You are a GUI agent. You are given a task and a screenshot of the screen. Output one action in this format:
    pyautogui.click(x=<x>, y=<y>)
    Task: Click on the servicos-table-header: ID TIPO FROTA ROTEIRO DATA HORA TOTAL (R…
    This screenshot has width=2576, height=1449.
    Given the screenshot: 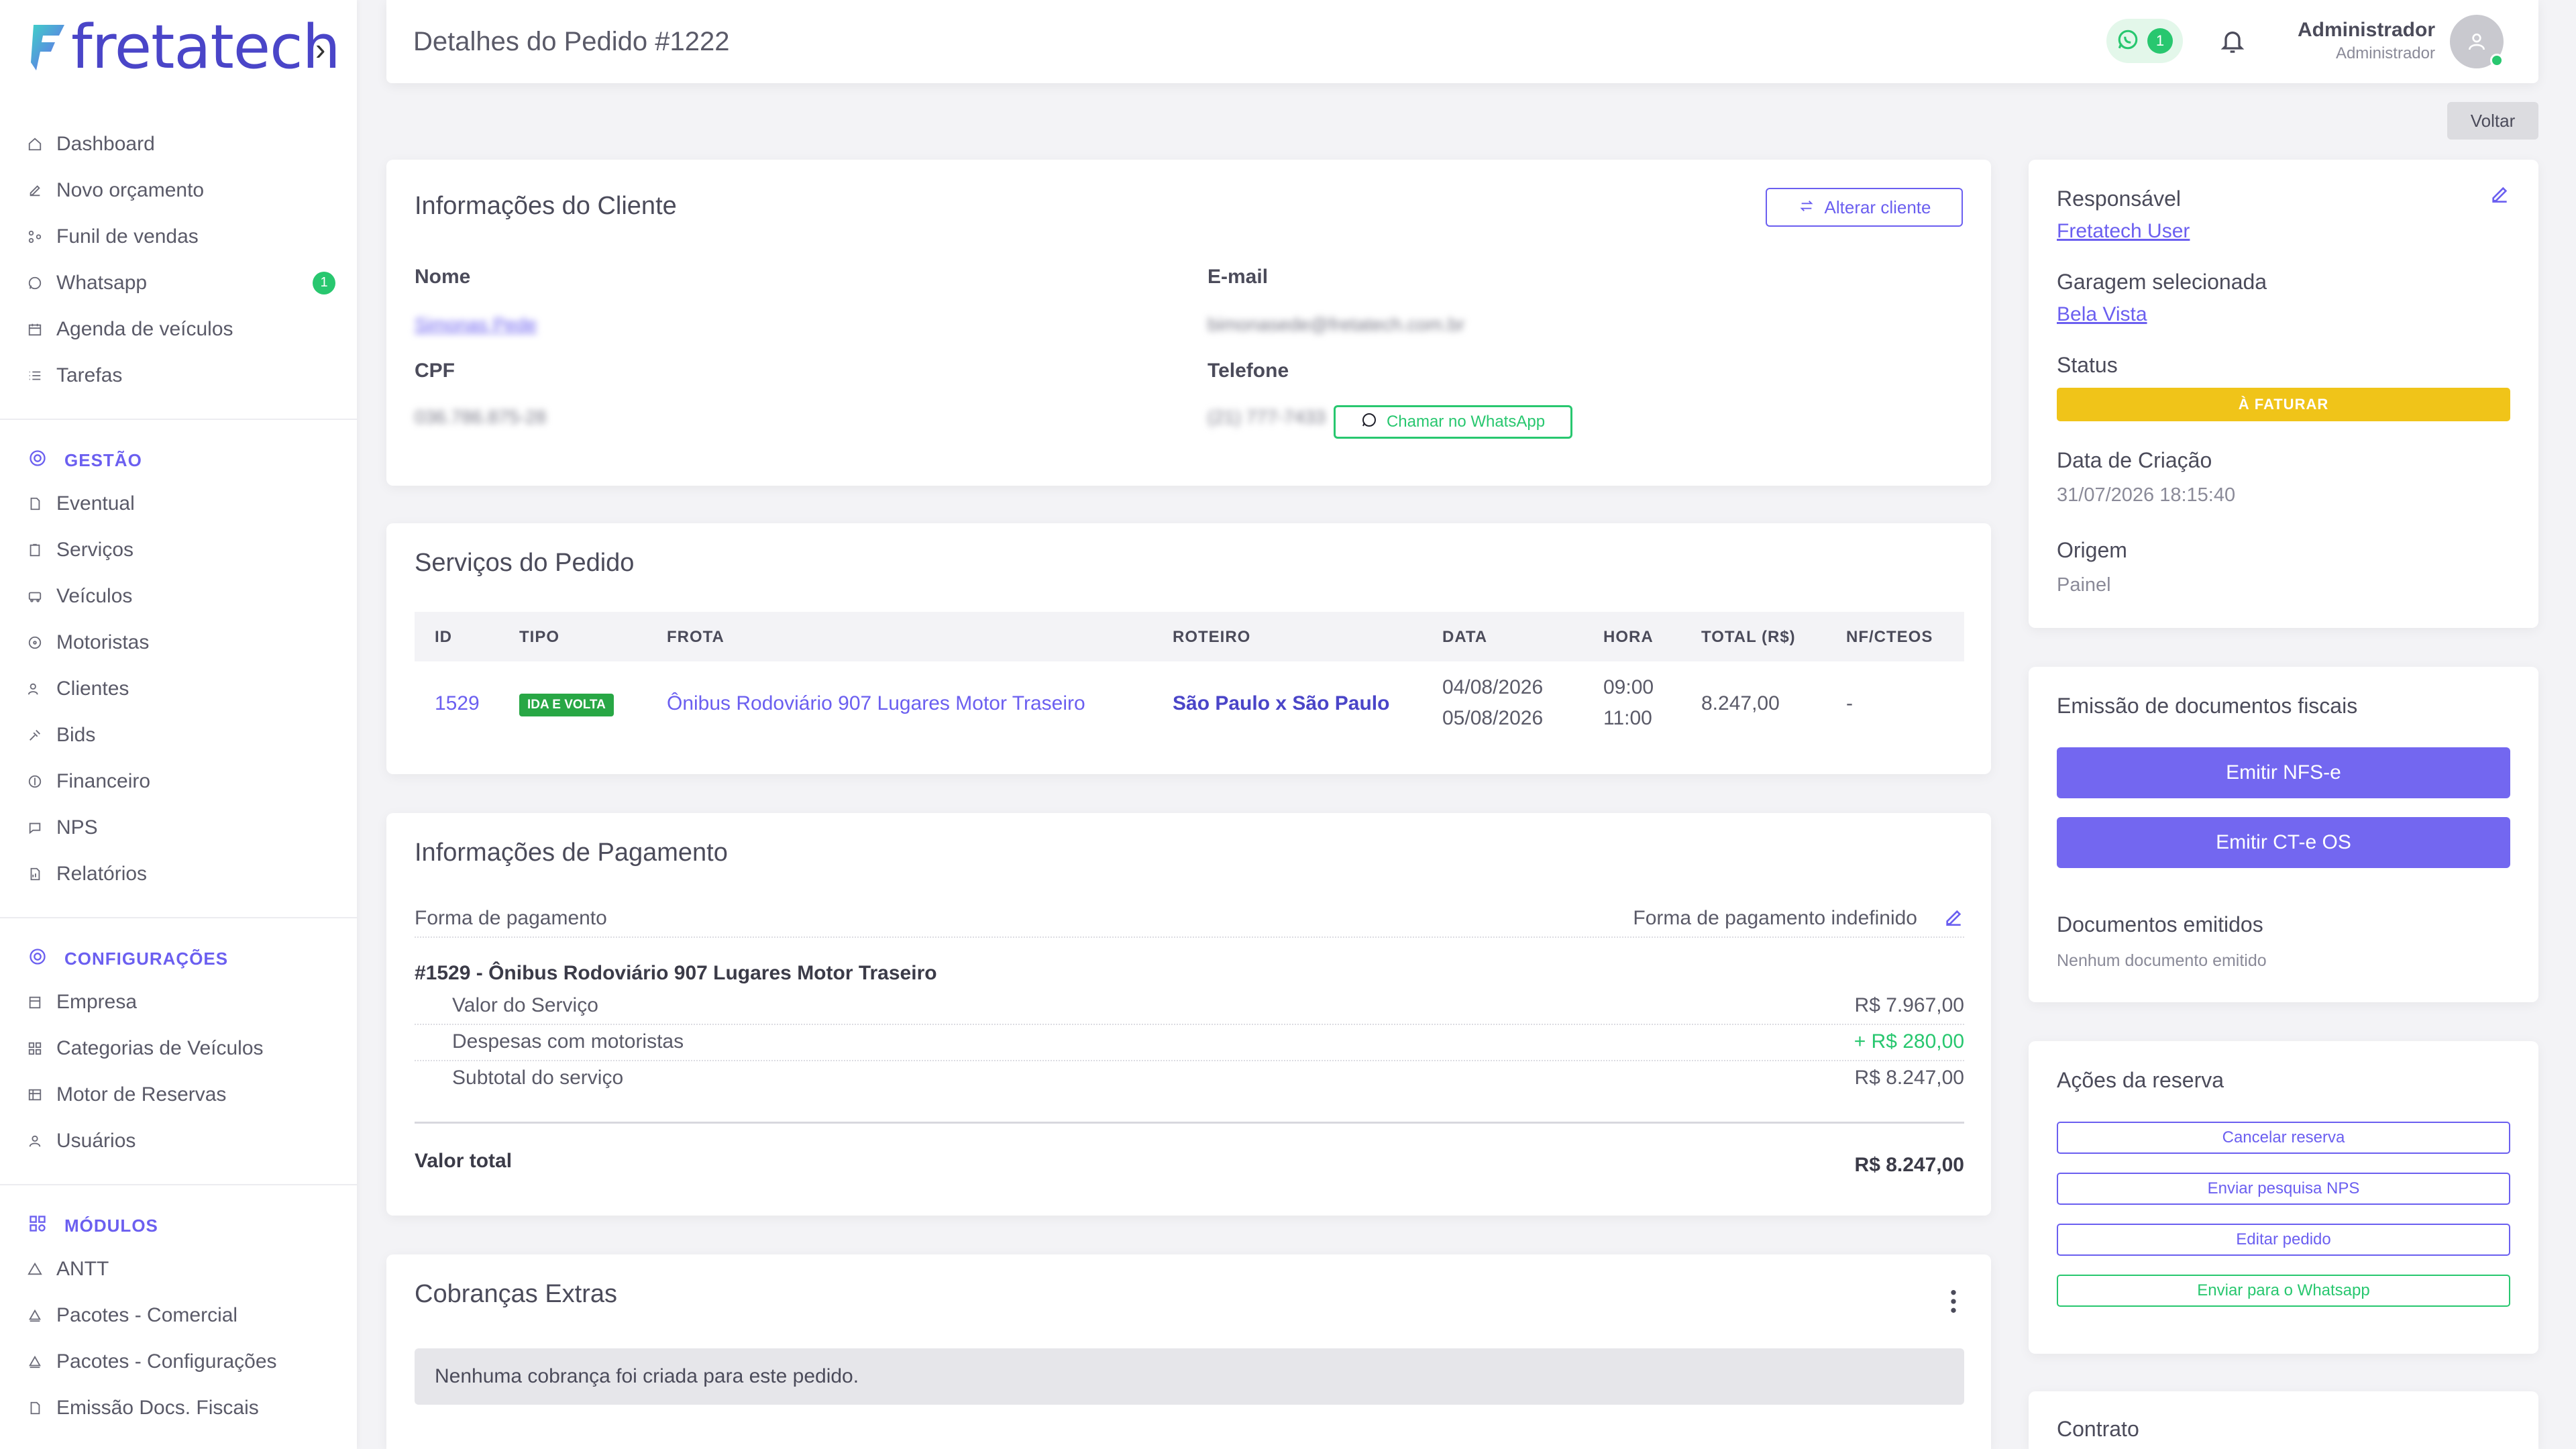 What is the action you would take?
    pyautogui.click(x=1189, y=636)
    